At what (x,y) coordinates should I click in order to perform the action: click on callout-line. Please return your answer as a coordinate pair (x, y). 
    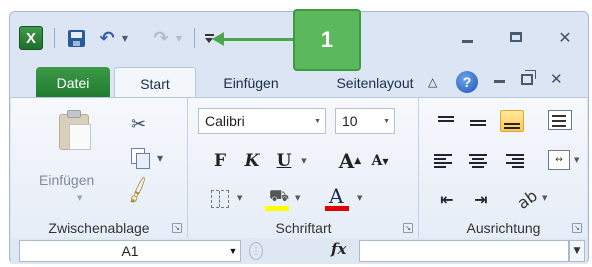
    Looking at the image, I should click on (259, 39).